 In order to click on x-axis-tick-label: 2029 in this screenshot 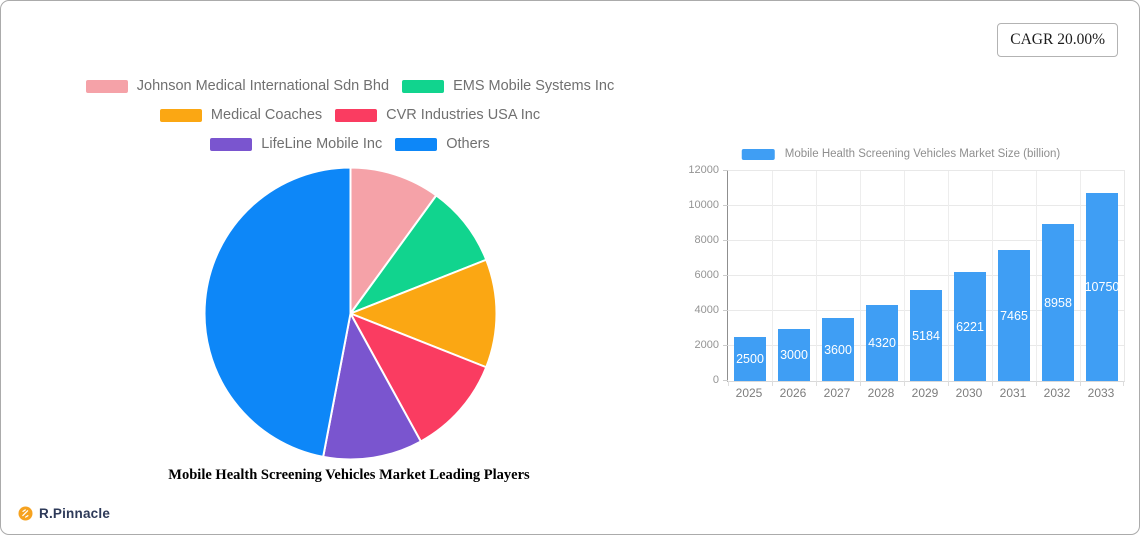, I will do `click(925, 393)`.